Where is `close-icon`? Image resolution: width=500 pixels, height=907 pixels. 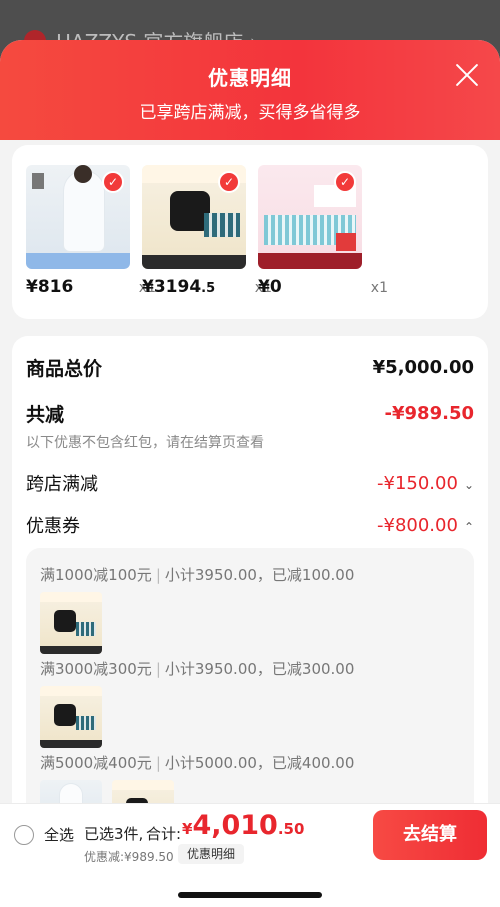
close-icon is located at coordinates (467, 75).